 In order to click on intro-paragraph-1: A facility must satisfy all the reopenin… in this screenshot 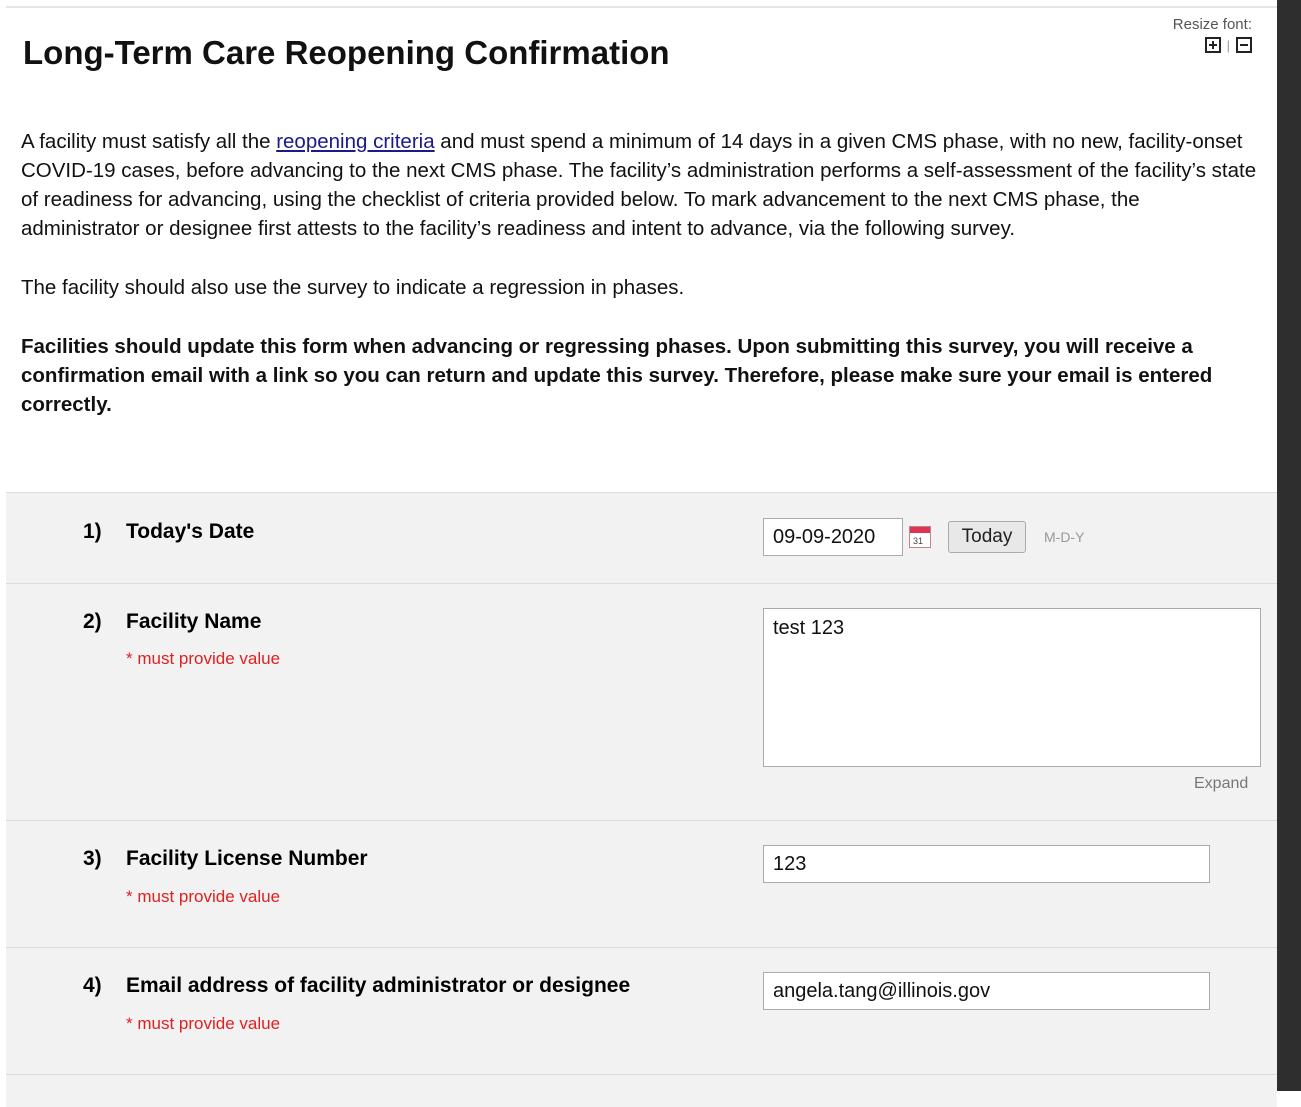, I will do `click(641, 185)`.